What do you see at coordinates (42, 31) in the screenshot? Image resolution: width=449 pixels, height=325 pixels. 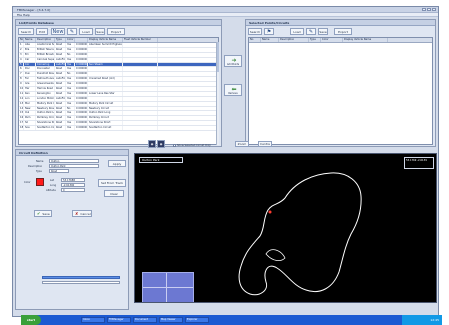 I see `edit-button: Edit` at bounding box center [42, 31].